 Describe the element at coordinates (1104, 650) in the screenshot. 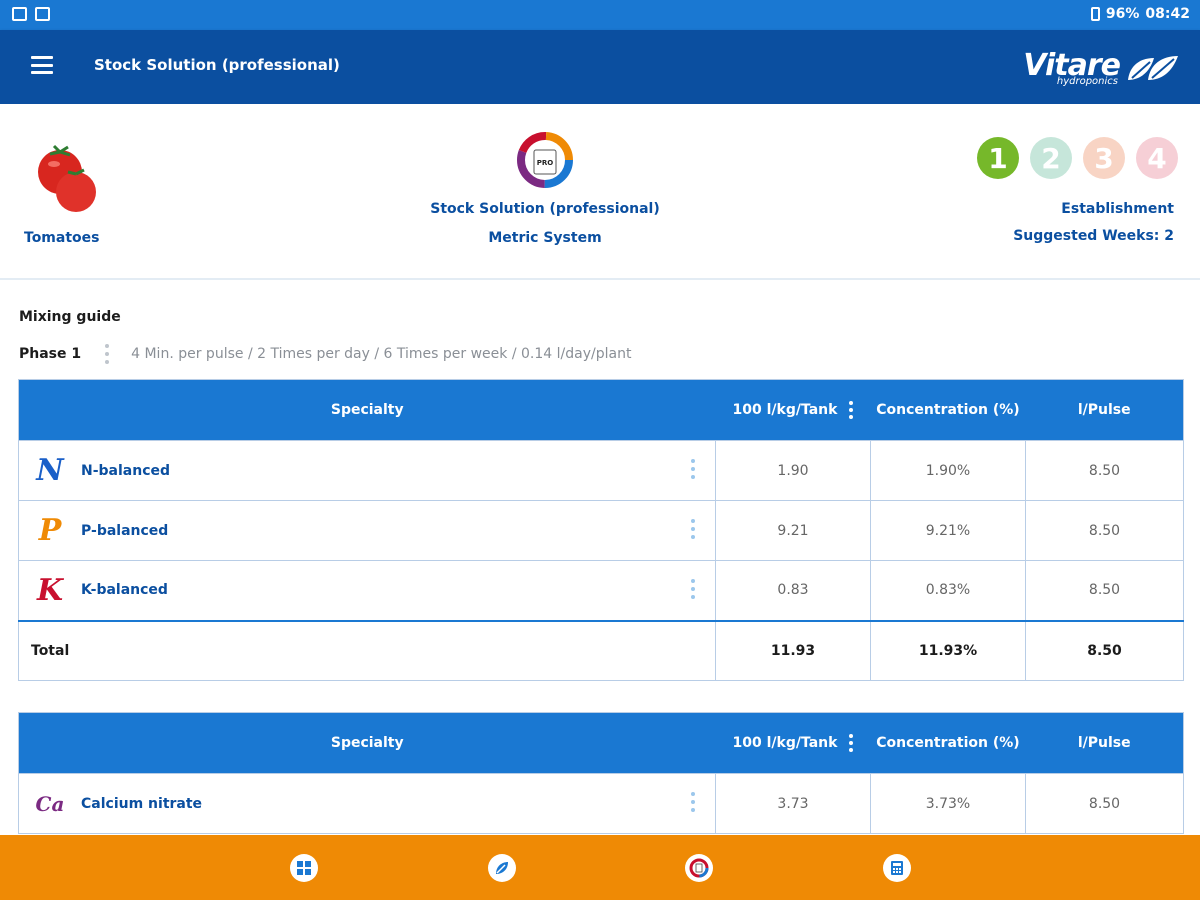

I see `total-pulse: 8.50` at that location.